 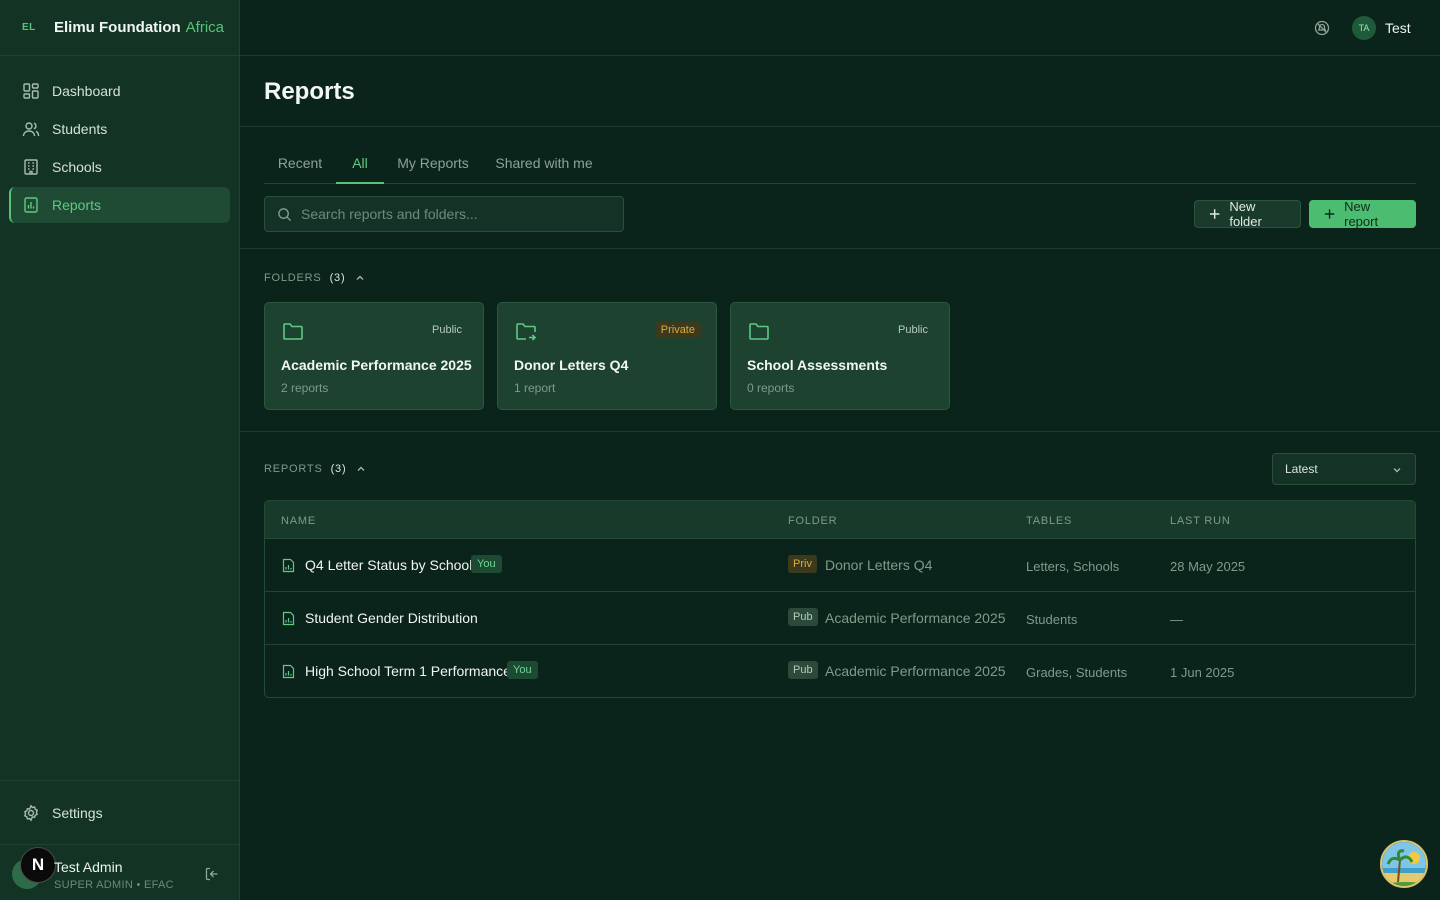 I want to click on user-profile: N Test Admin SUPER ADMIN • EFAC, so click(x=119, y=872).